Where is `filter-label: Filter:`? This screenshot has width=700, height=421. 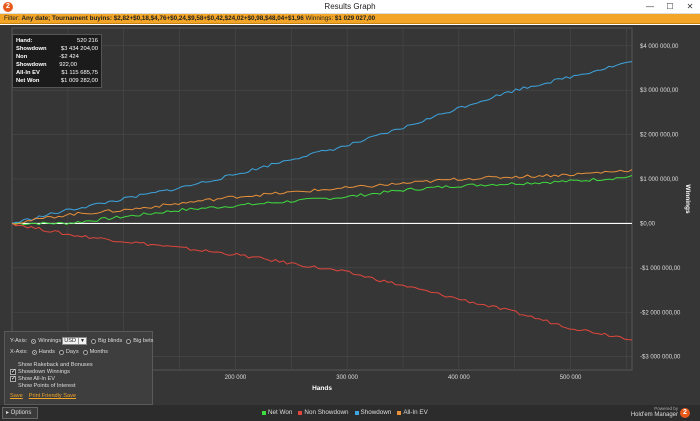 filter-label: Filter: is located at coordinates (12, 18).